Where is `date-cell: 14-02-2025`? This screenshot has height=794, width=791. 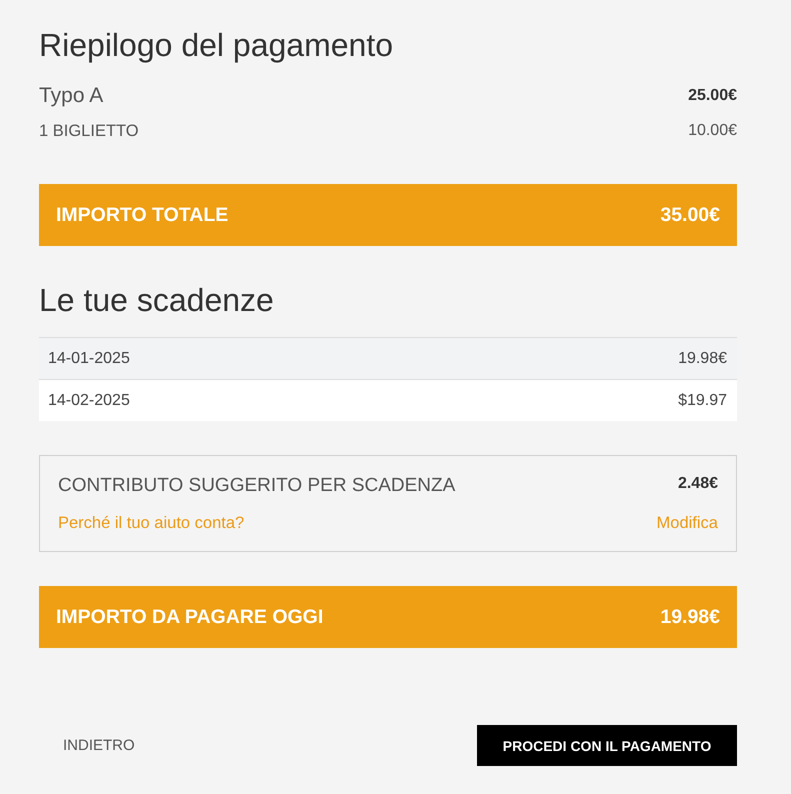
date-cell: 14-02-2025 is located at coordinates (89, 401).